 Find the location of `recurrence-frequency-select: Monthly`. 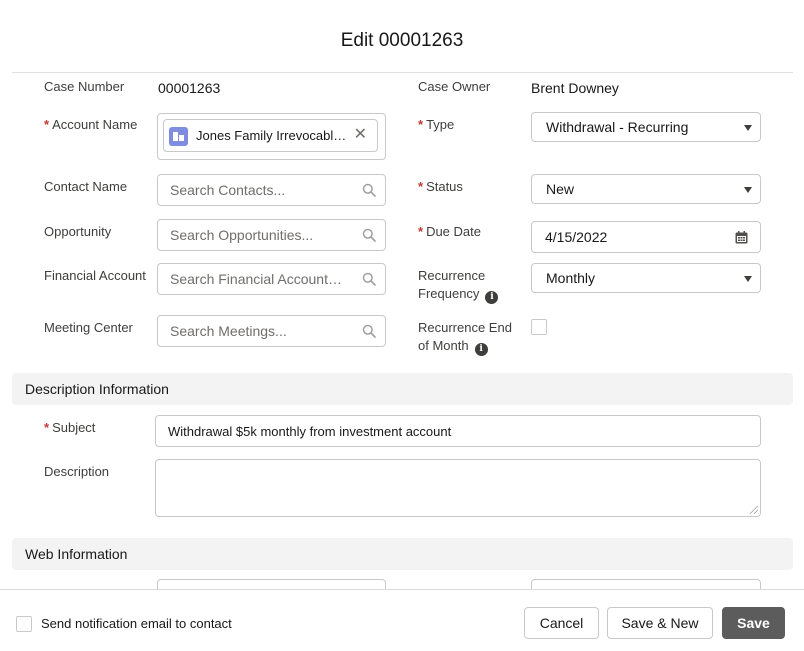

recurrence-frequency-select: Monthly is located at coordinates (646, 278).